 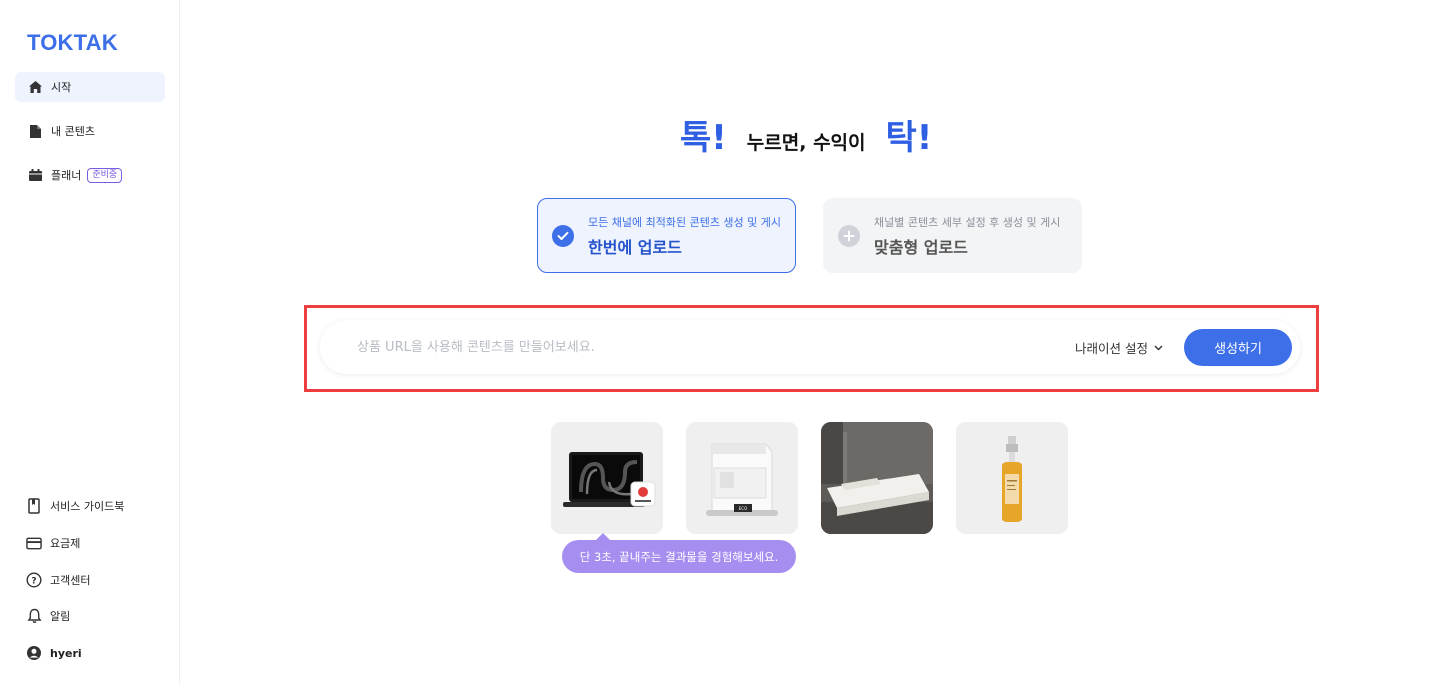 I want to click on url-search-bar: 나래이션 설정 생성하기, so click(x=810, y=347).